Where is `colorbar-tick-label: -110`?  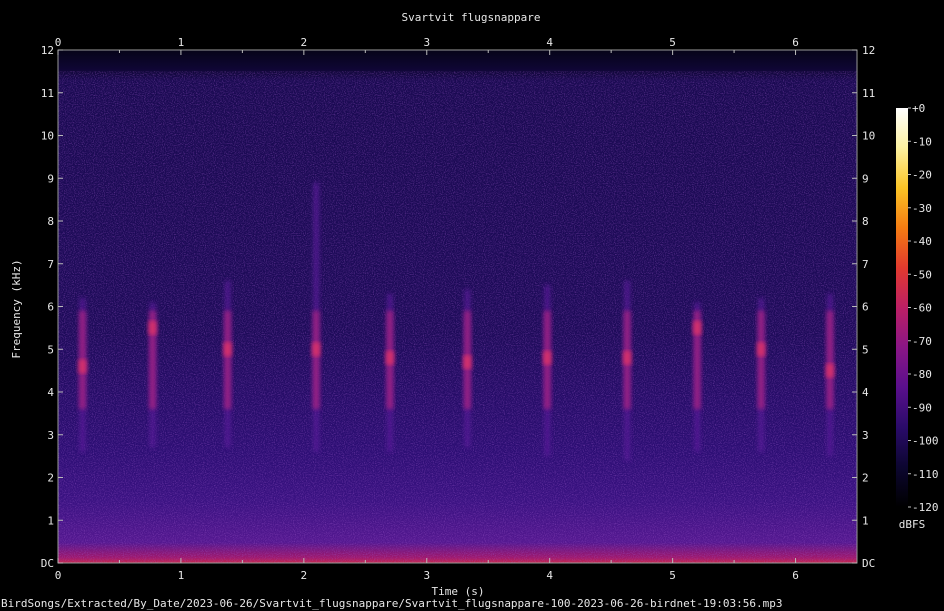 colorbar-tick-label: -110 is located at coordinates (925, 474).